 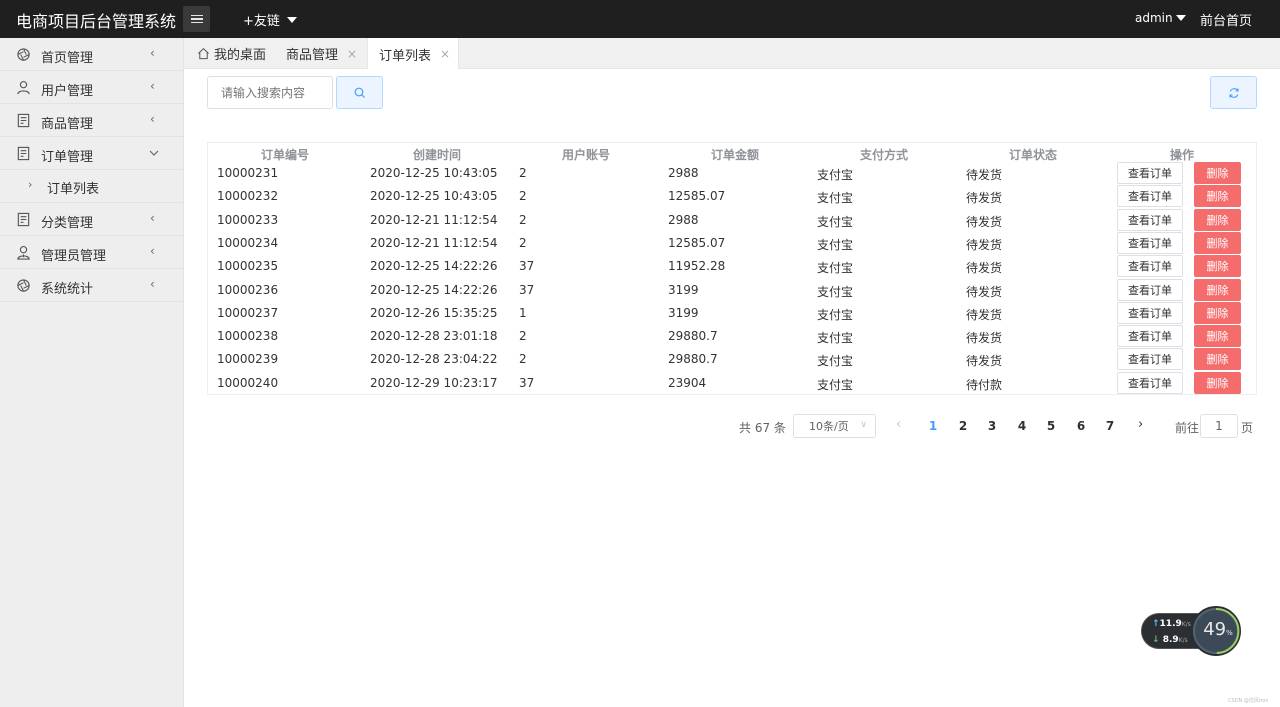 I want to click on refresh-icon, so click(x=1233, y=92).